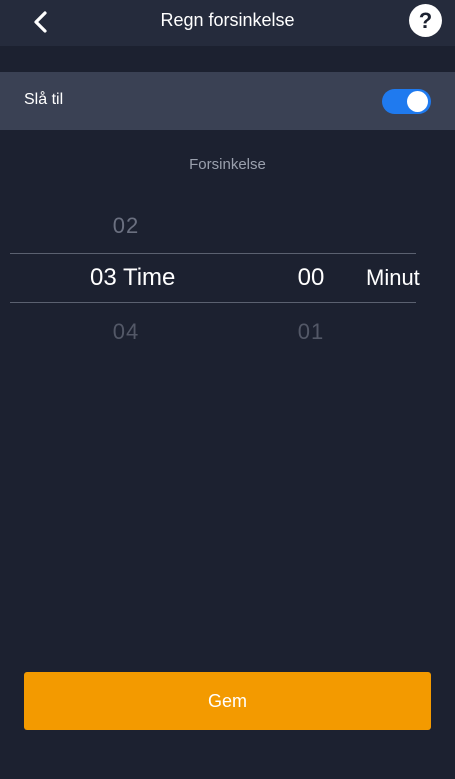 Image resolution: width=455 pixels, height=779 pixels. Describe the element at coordinates (406, 101) in the screenshot. I see `enable-toggle` at that location.